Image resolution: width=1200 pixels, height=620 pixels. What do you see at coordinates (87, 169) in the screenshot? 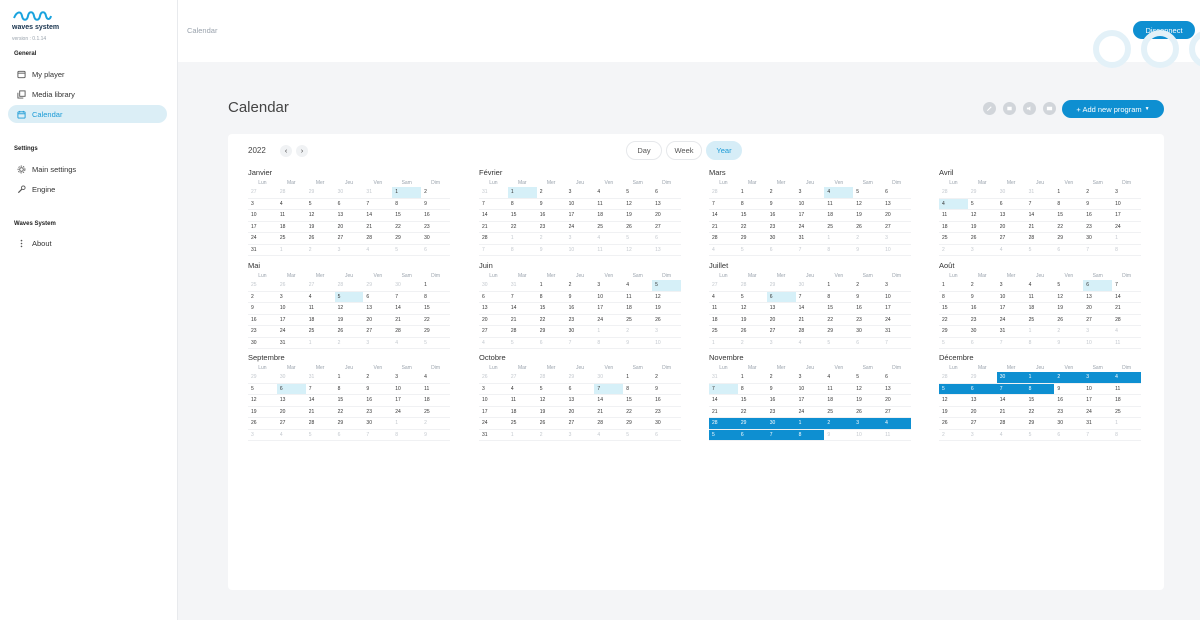
I see `sidebar-item-main-settings: Main settings` at bounding box center [87, 169].